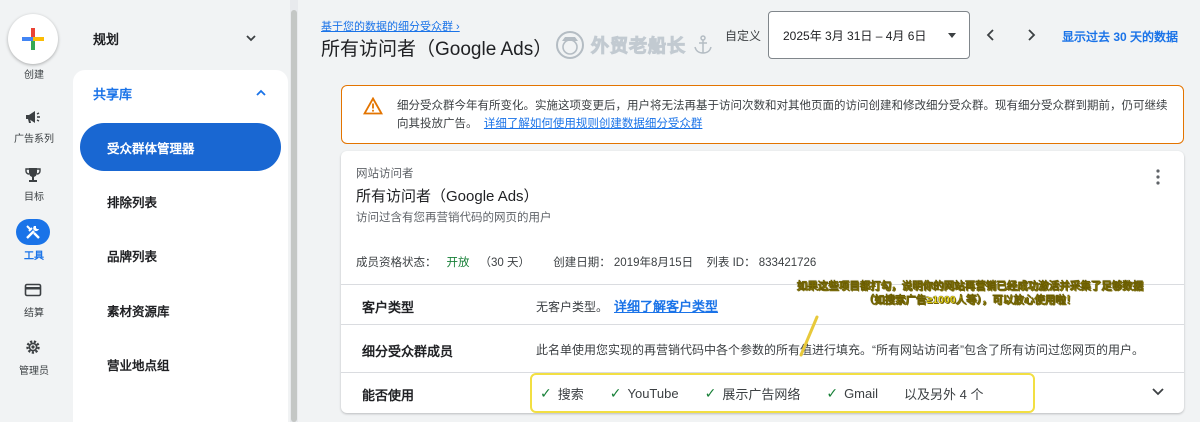 This screenshot has width=1200, height=422. I want to click on customer-type-learn-more-link: 详细了解客户类型, so click(666, 306).